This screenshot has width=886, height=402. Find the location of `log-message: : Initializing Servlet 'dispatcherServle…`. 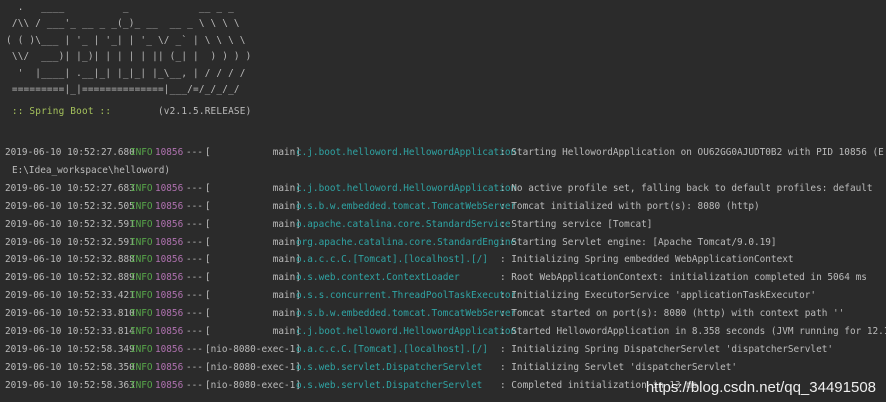

log-message: : Initializing Servlet 'dispatcherServle… is located at coordinates (619, 367).